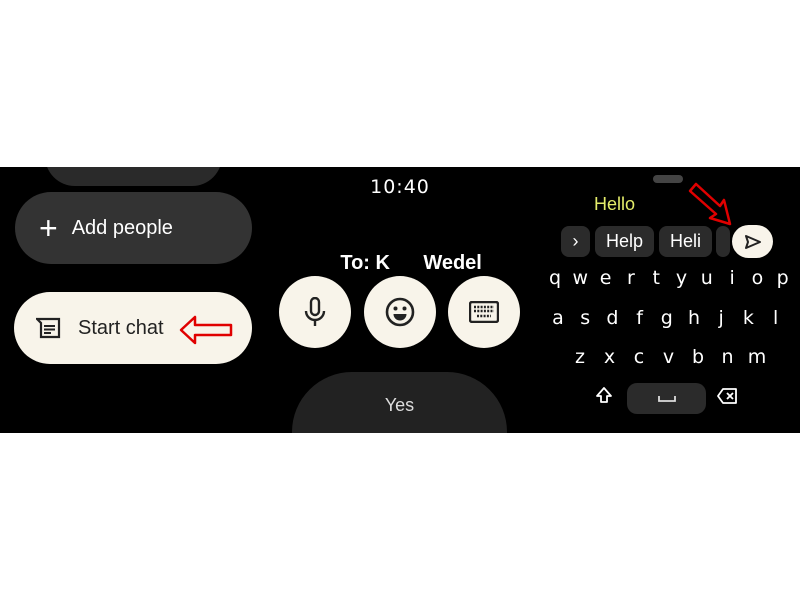 This screenshot has width=800, height=600. What do you see at coordinates (685, 241) in the screenshot?
I see `suggestion-heli: Heli` at bounding box center [685, 241].